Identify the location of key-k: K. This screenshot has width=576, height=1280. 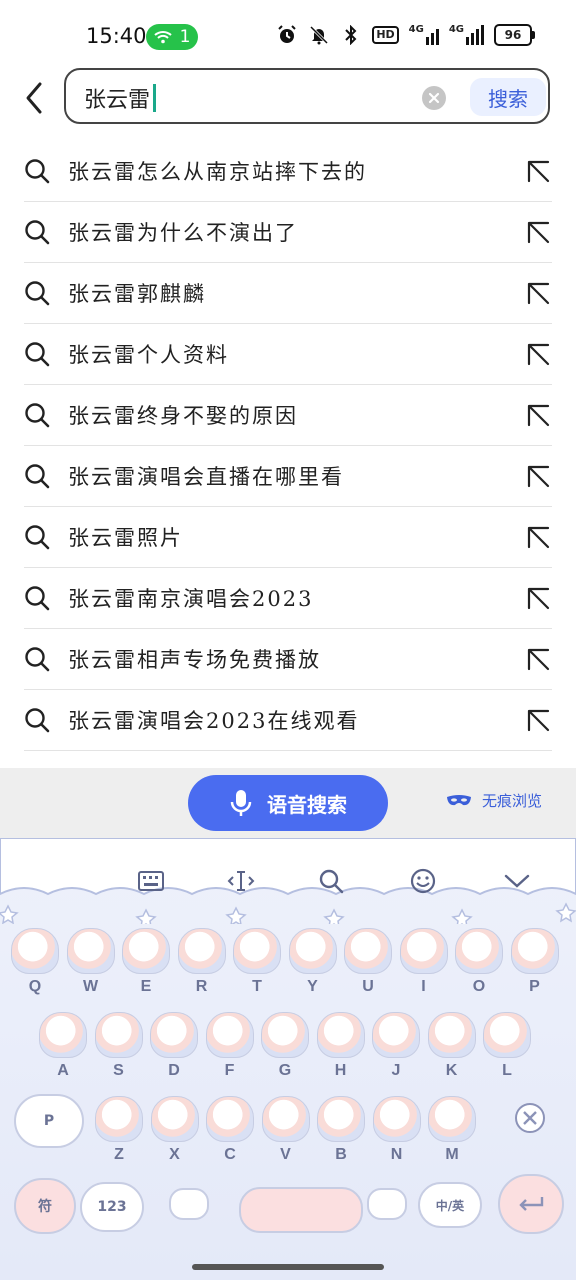
(452, 1043).